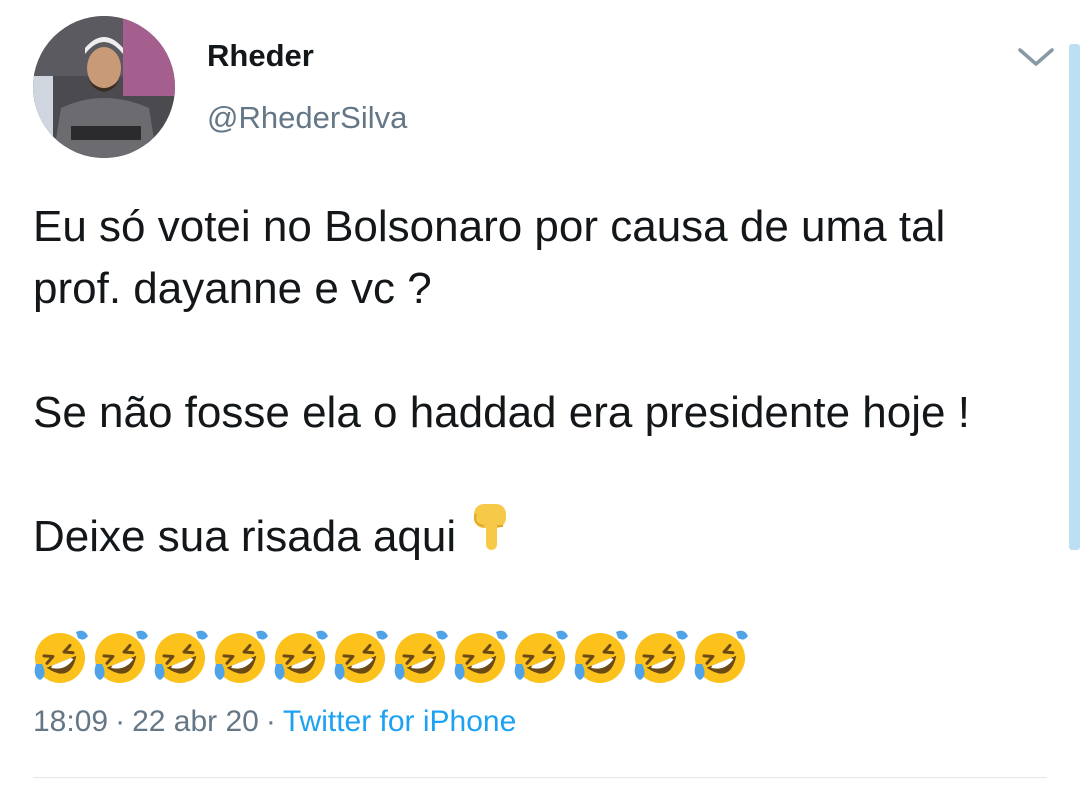 Image resolution: width=1080 pixels, height=803 pixels. I want to click on chevron-down-icon, so click(1036, 57).